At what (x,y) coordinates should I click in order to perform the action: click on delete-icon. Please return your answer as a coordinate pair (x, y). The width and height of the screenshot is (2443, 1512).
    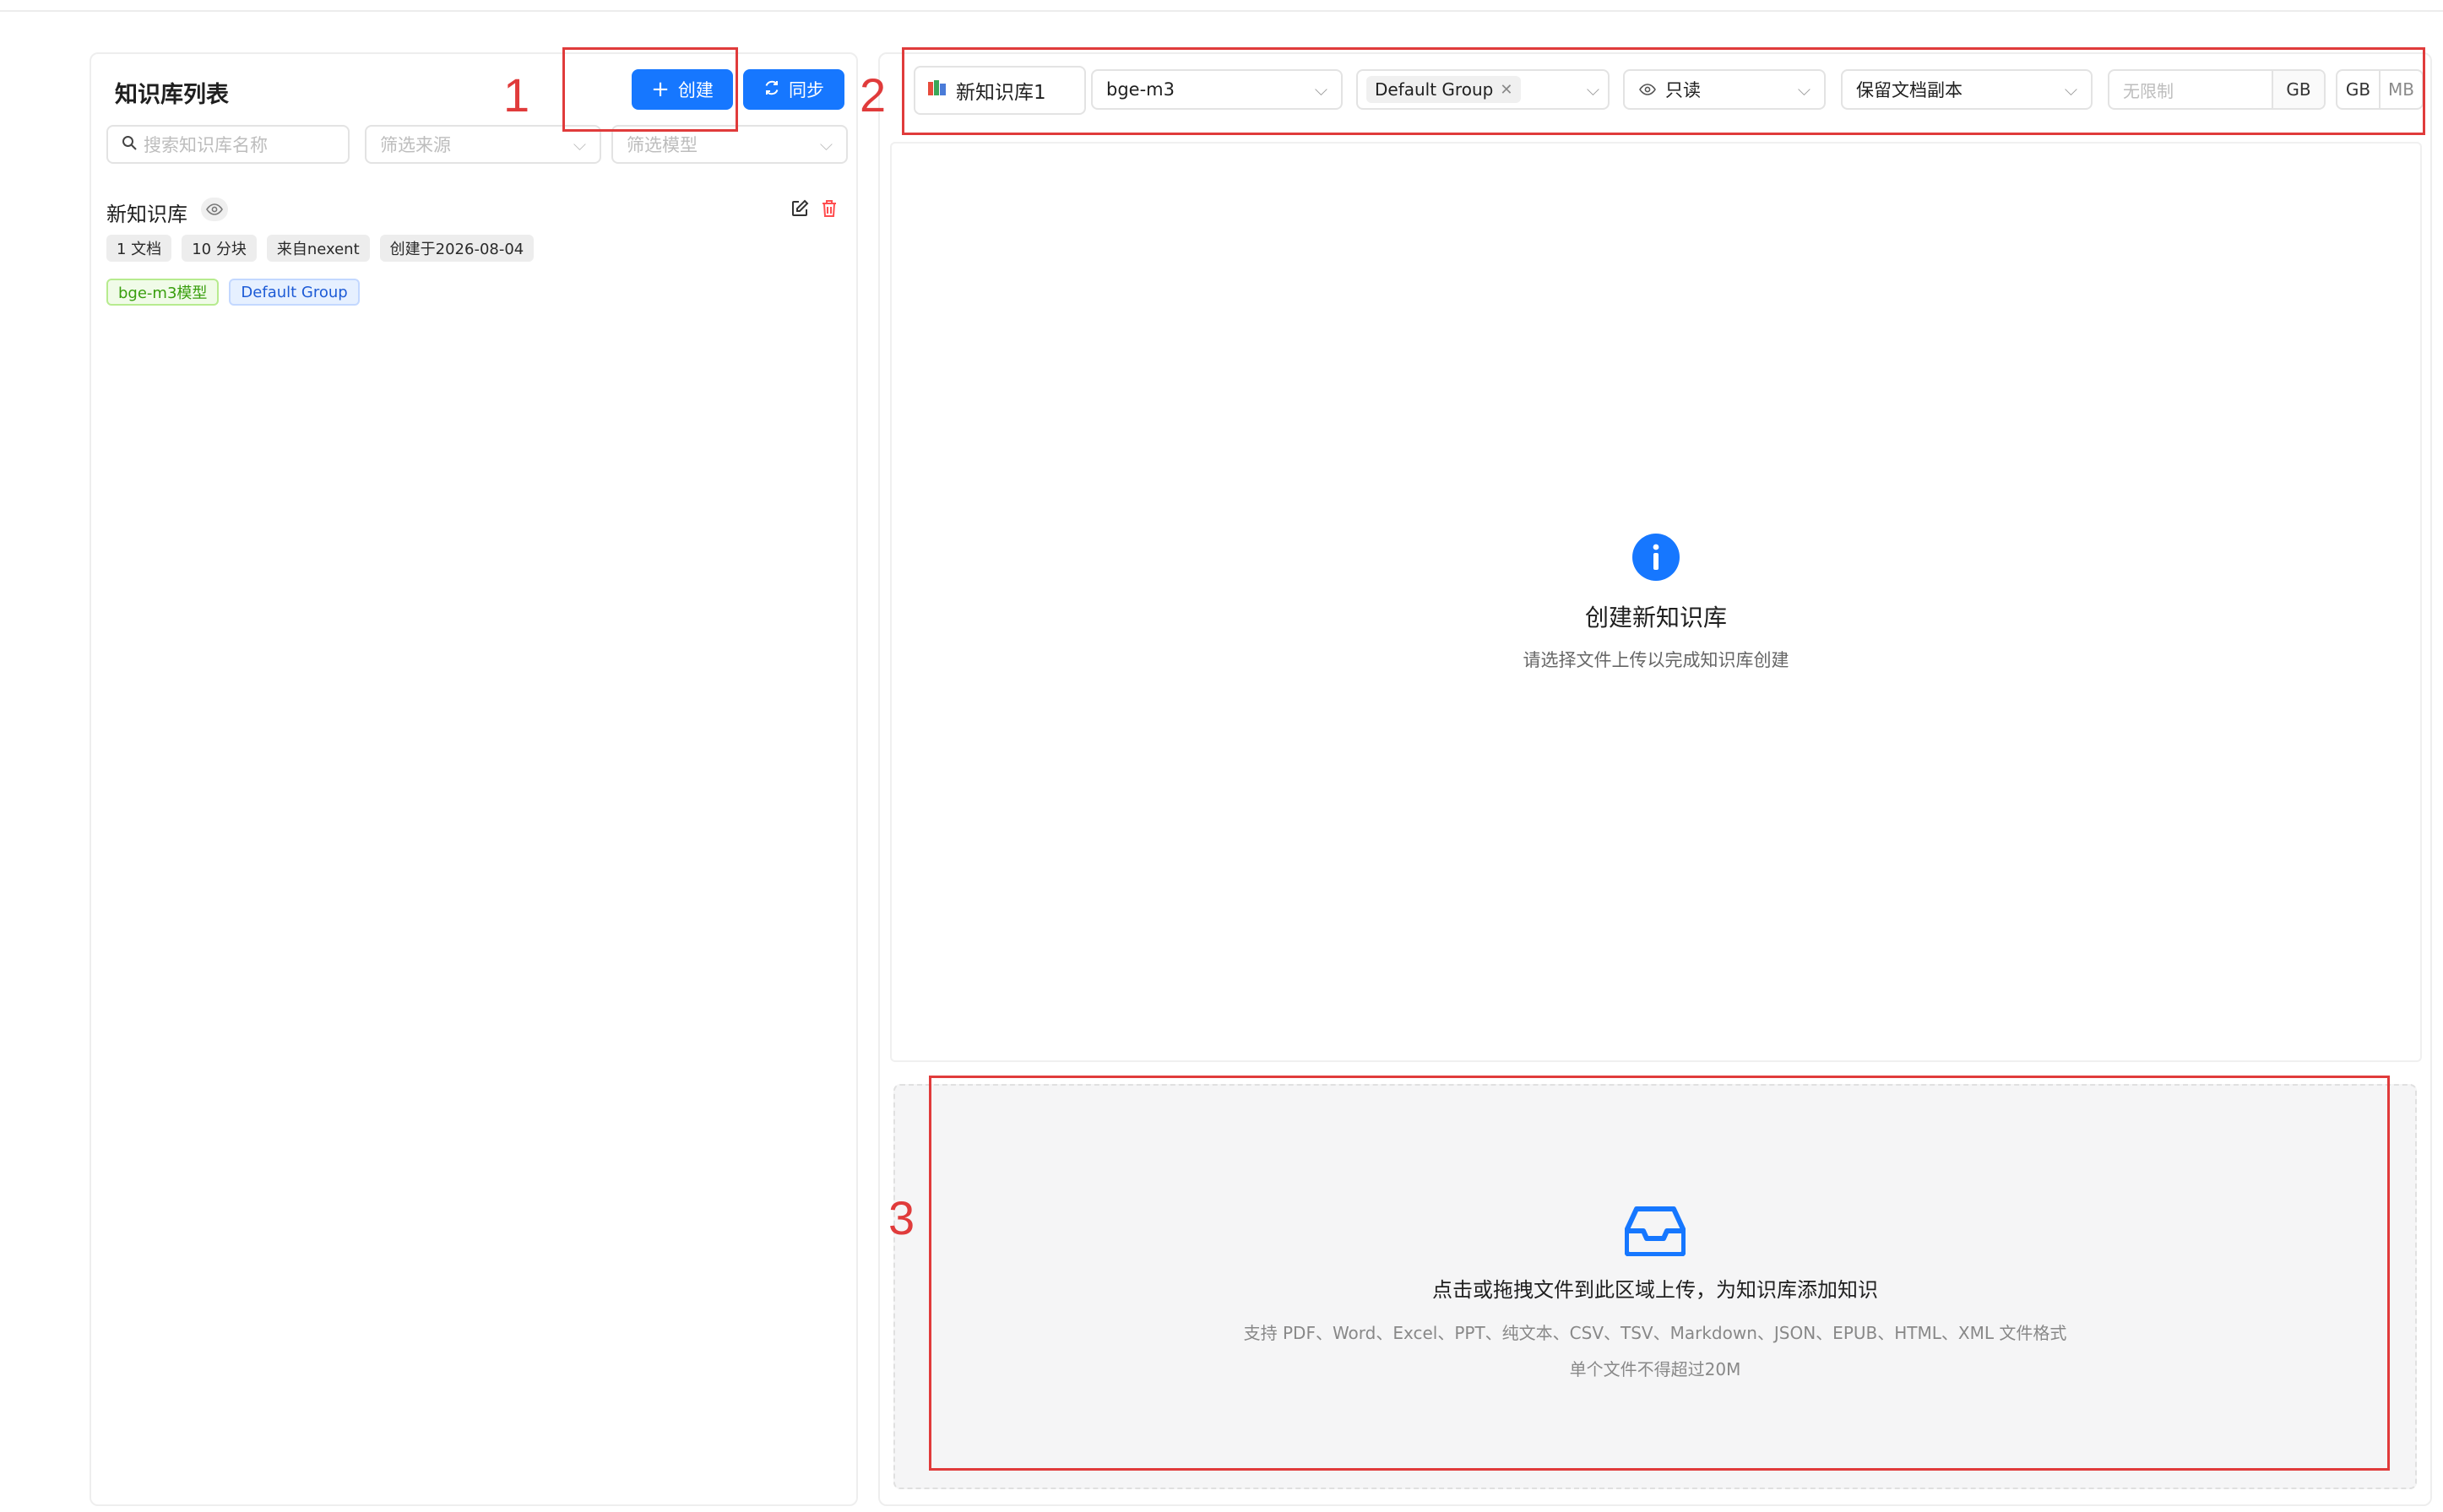
    Looking at the image, I should click on (830, 210).